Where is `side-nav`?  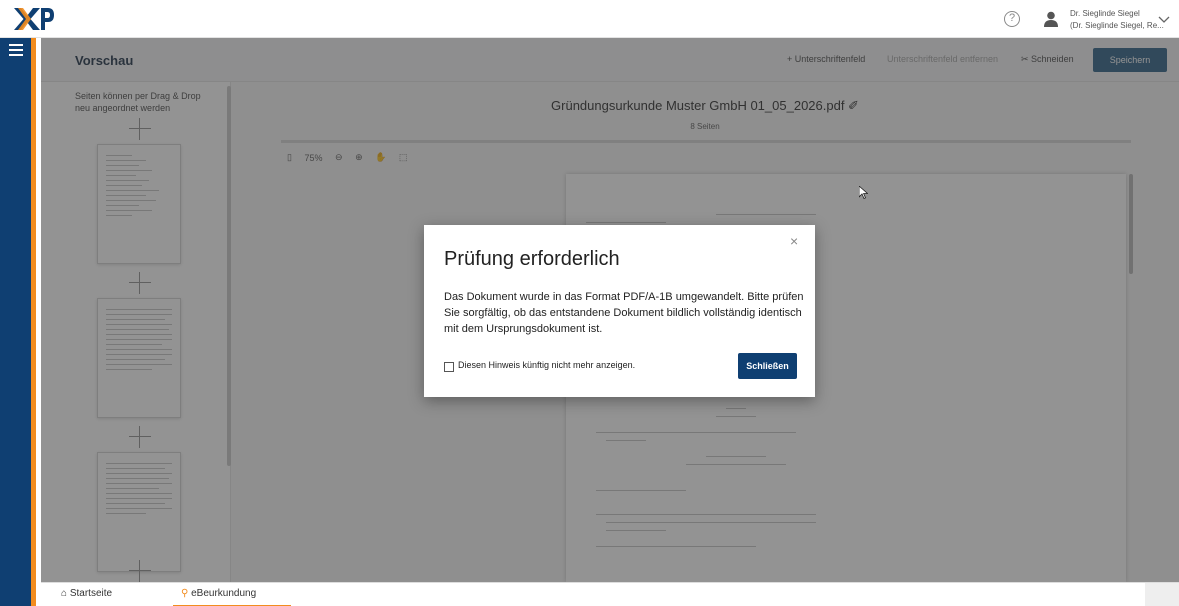
side-nav is located at coordinates (18, 322).